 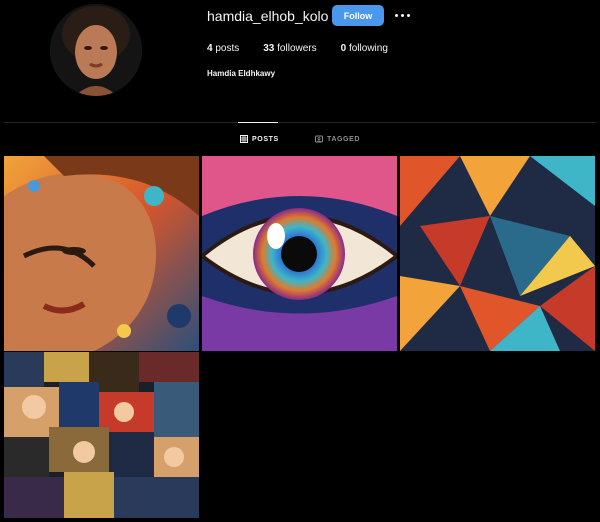 I want to click on followers-label: followers, so click(x=297, y=48).